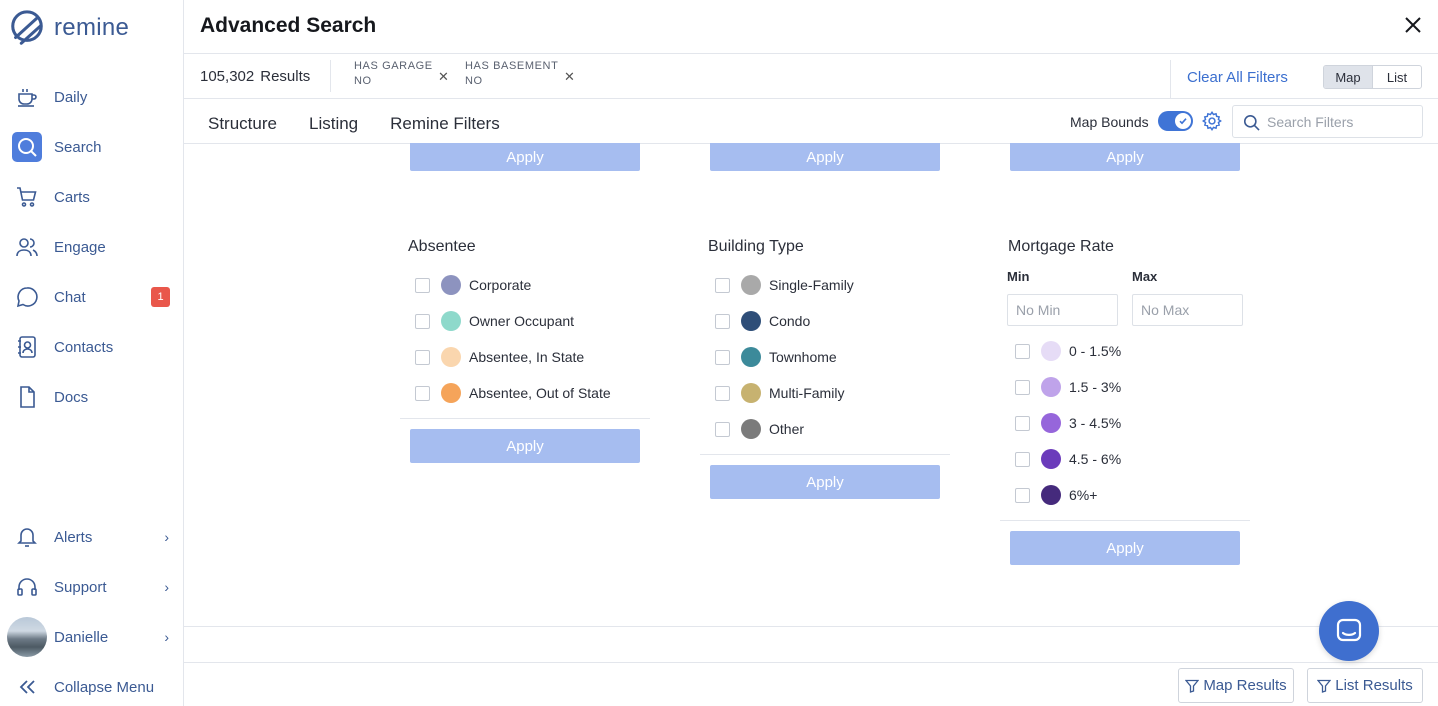 This screenshot has height=706, width=1438. What do you see at coordinates (72, 197) in the screenshot?
I see `sidebar-item-label: Carts` at bounding box center [72, 197].